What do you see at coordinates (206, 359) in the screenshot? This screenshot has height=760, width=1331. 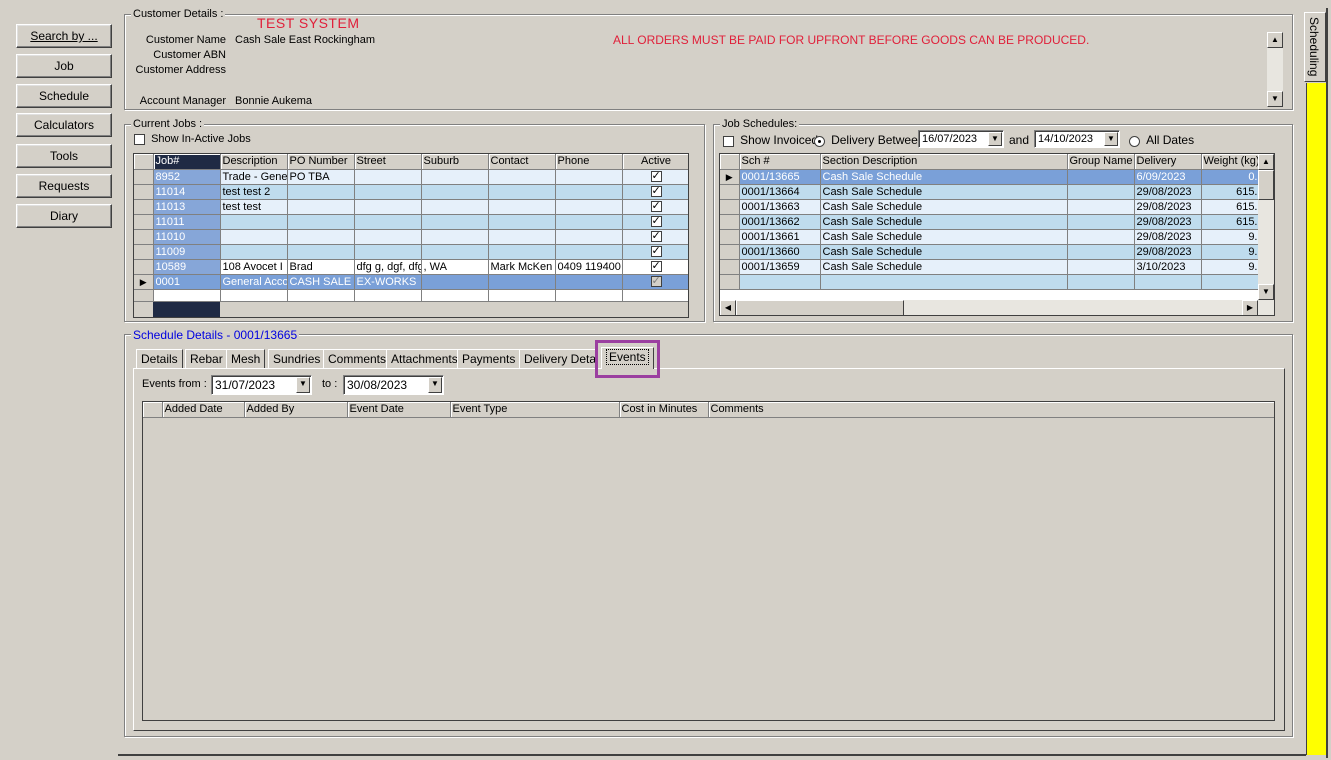 I see `tab-rebar: Rebar` at bounding box center [206, 359].